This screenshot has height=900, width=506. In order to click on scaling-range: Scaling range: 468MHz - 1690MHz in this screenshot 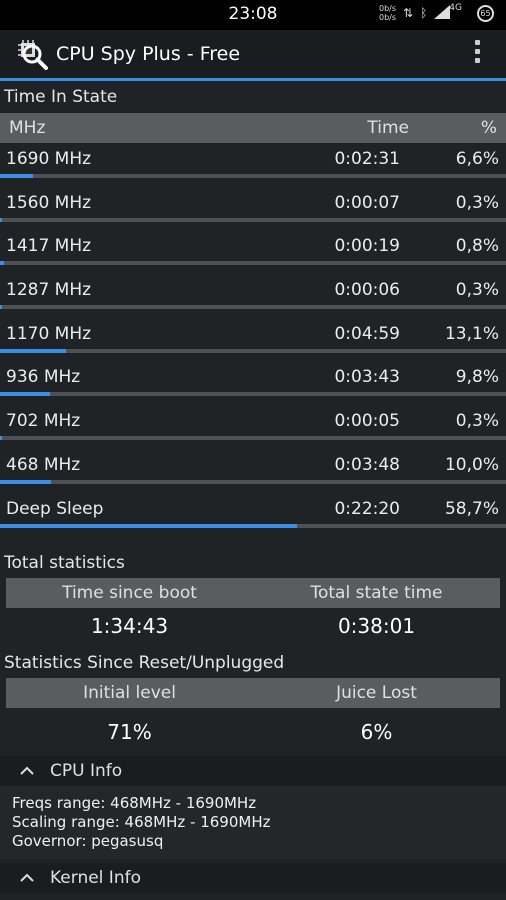, I will do `click(141, 822)`.